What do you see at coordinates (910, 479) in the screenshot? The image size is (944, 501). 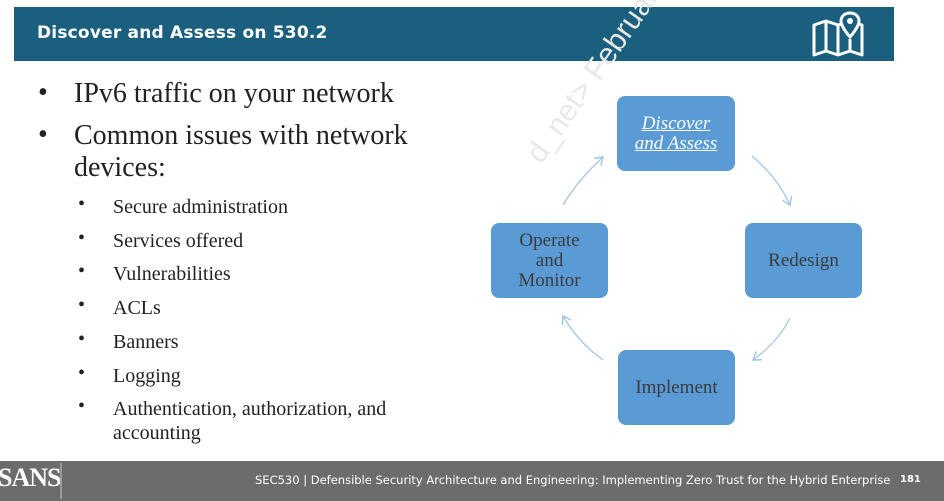 I see `page-number: 181` at bounding box center [910, 479].